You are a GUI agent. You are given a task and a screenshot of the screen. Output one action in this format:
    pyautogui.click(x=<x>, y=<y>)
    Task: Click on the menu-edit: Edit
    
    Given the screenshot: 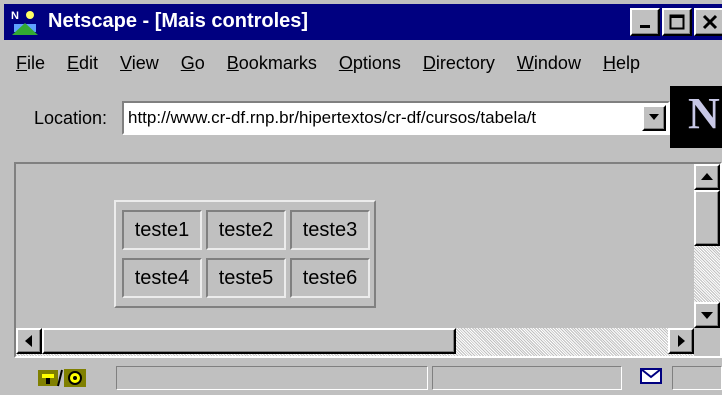 What is the action you would take?
    pyautogui.click(x=82, y=63)
    